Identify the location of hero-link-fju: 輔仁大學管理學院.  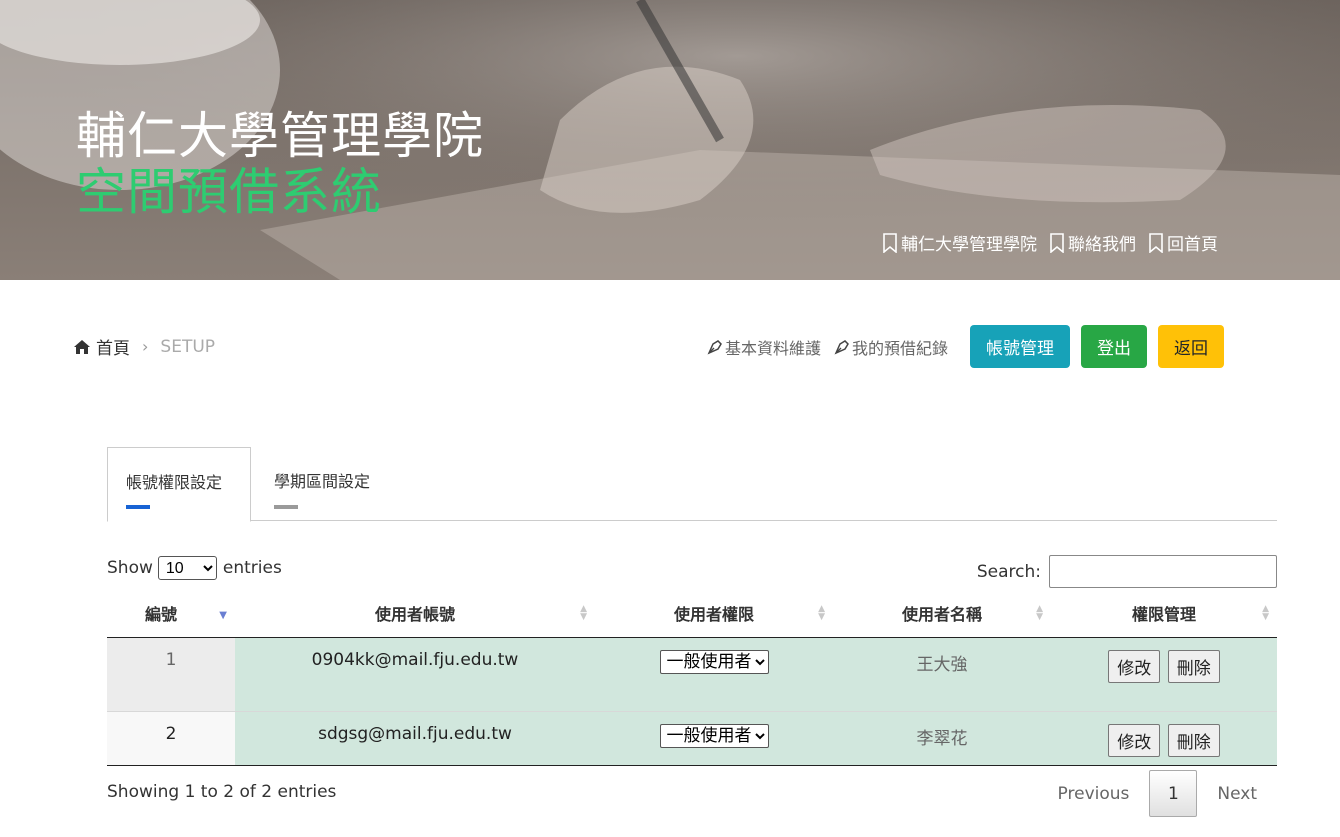
(959, 242).